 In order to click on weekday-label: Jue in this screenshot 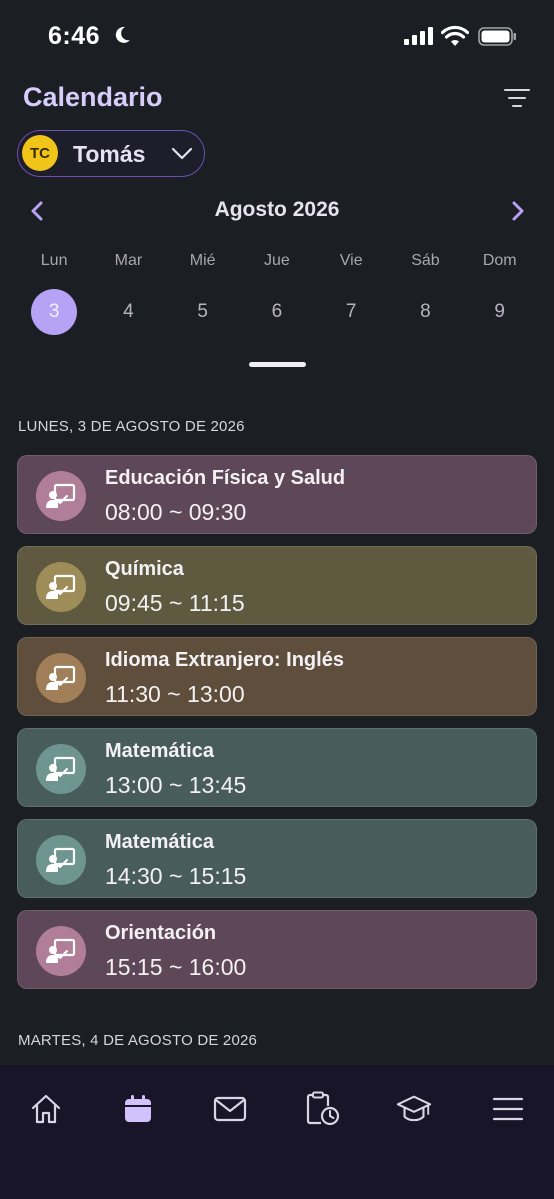, I will do `click(277, 260)`.